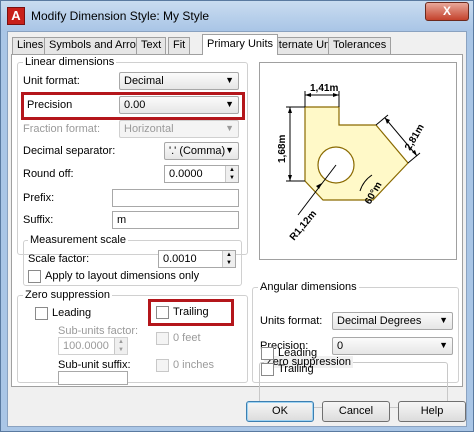 The image size is (474, 432). I want to click on sub-units-factor-value: 100.0000, so click(86, 346).